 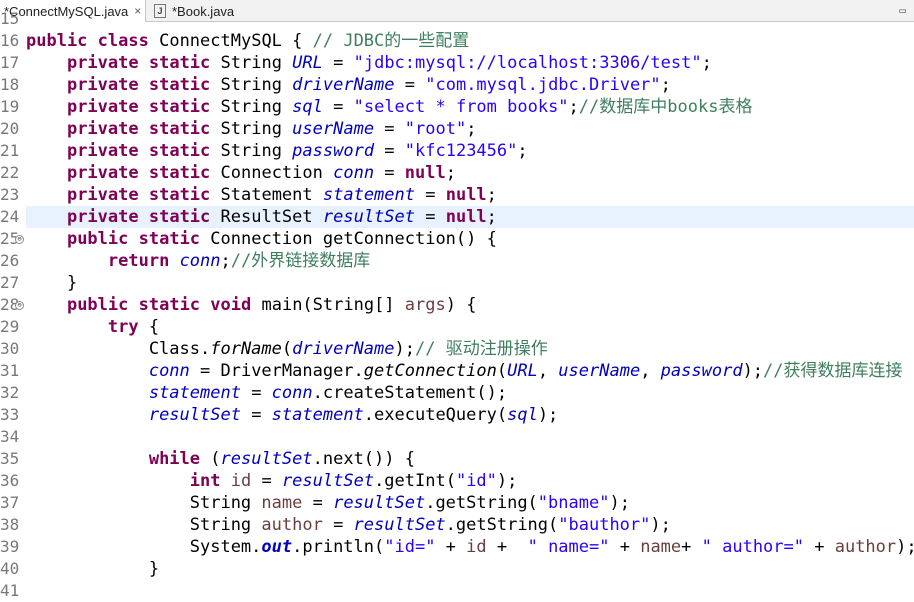 What do you see at coordinates (573, 503) in the screenshot?
I see `code-token: "bname"` at bounding box center [573, 503].